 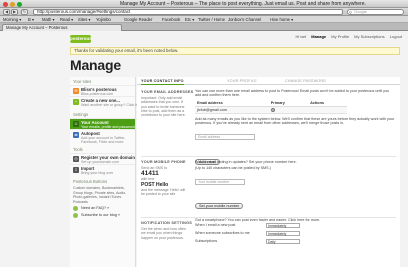 What do you see at coordinates (95, 208) in the screenshot?
I see `faq-link-label: Need an FAQ? »` at bounding box center [95, 208].